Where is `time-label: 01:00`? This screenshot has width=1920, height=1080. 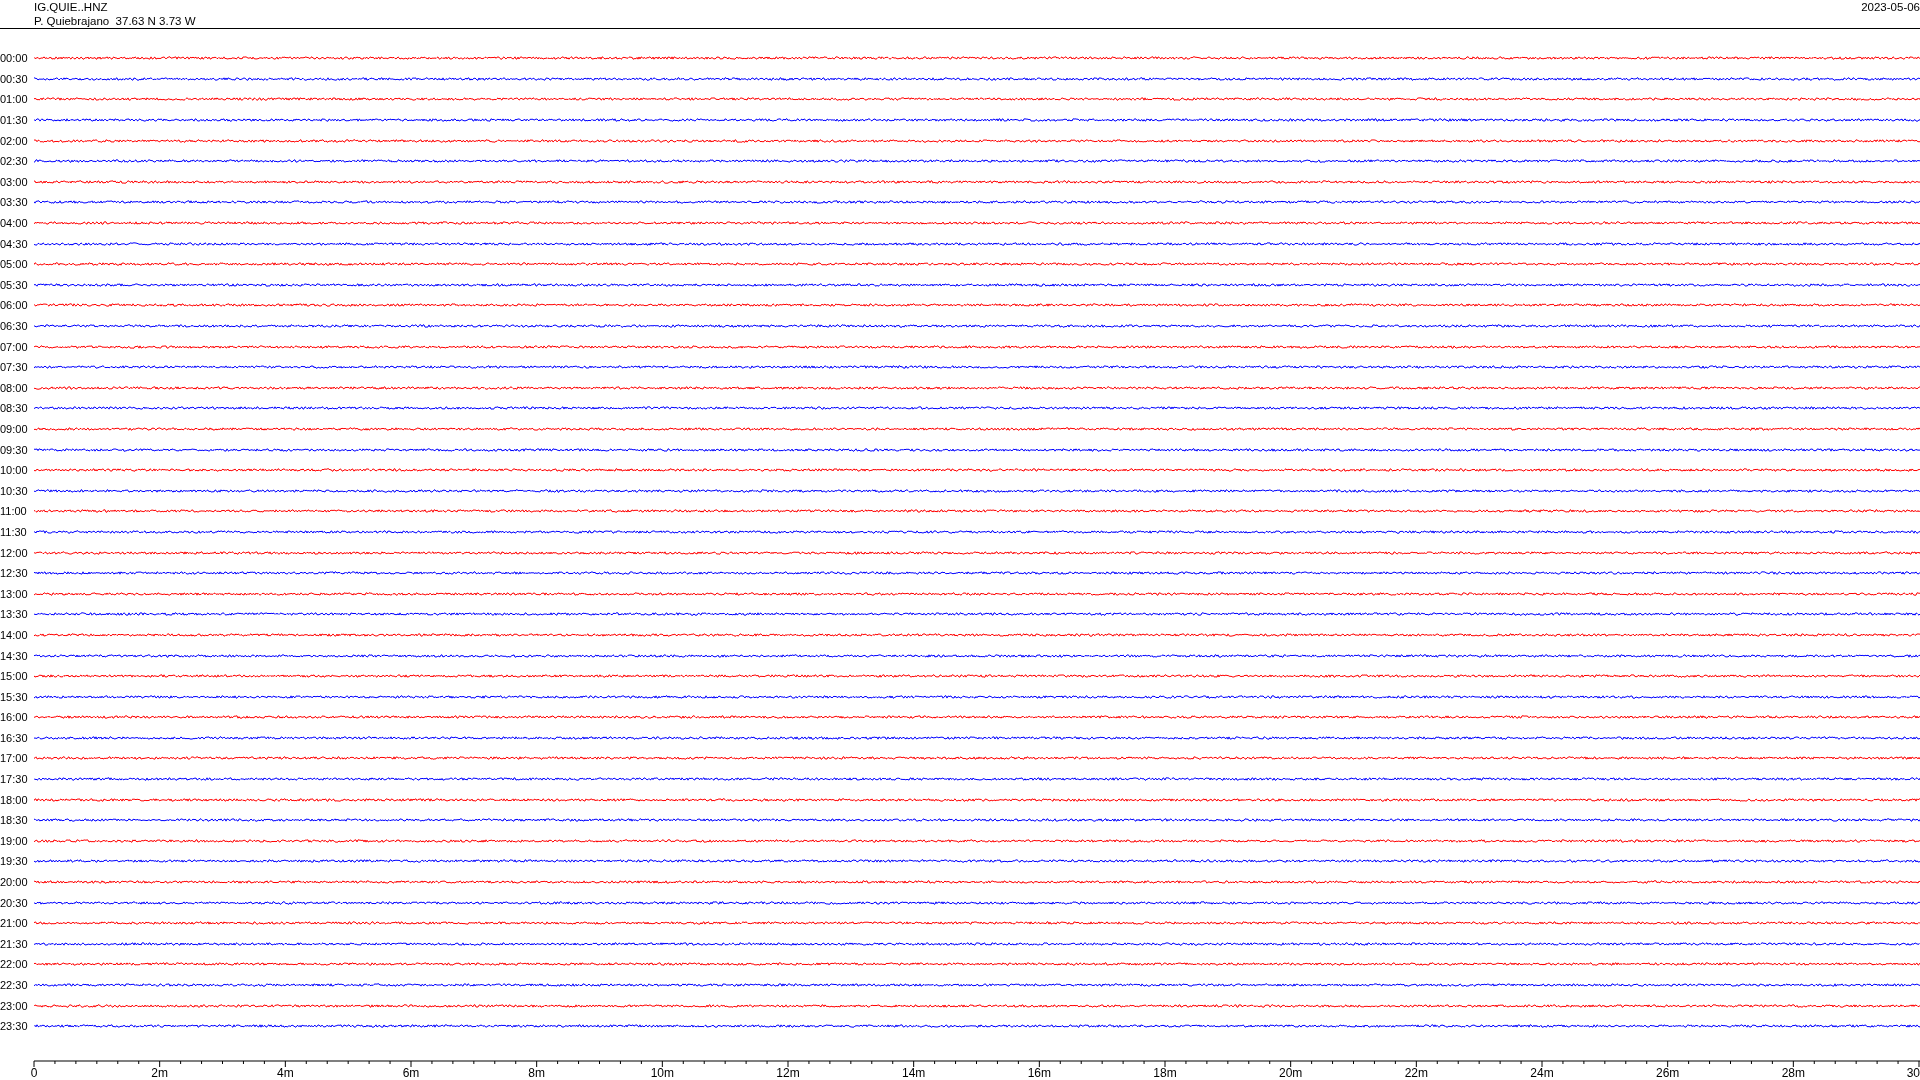 time-label: 01:00 is located at coordinates (14, 99).